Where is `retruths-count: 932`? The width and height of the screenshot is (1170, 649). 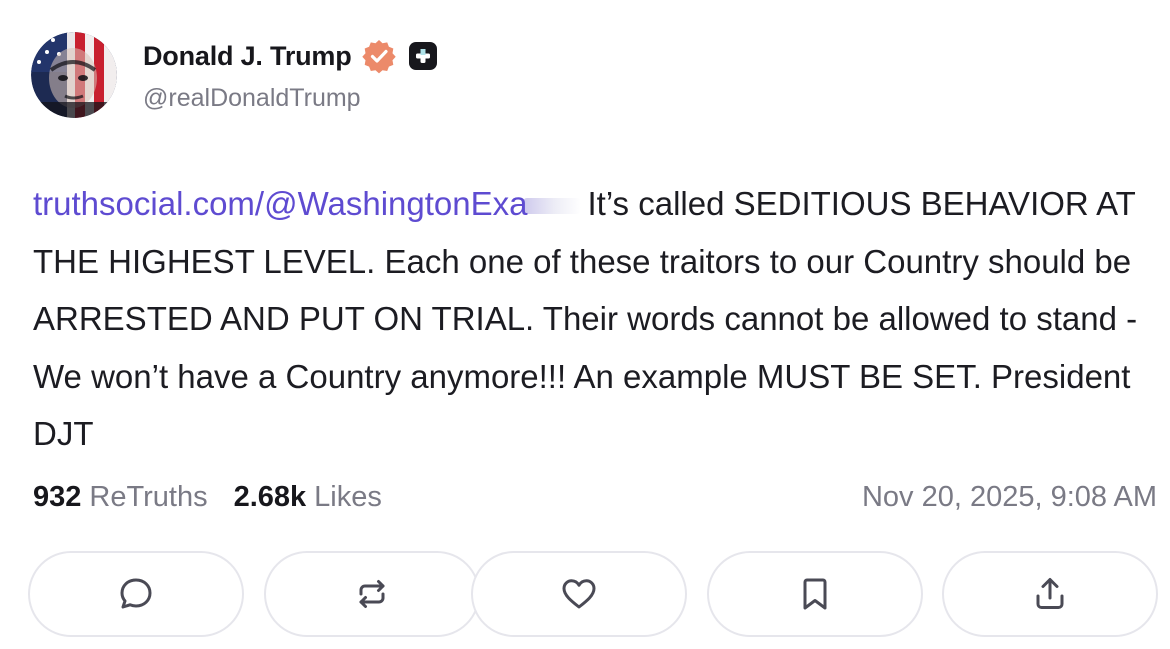
retruths-count: 932 is located at coordinates (57, 496).